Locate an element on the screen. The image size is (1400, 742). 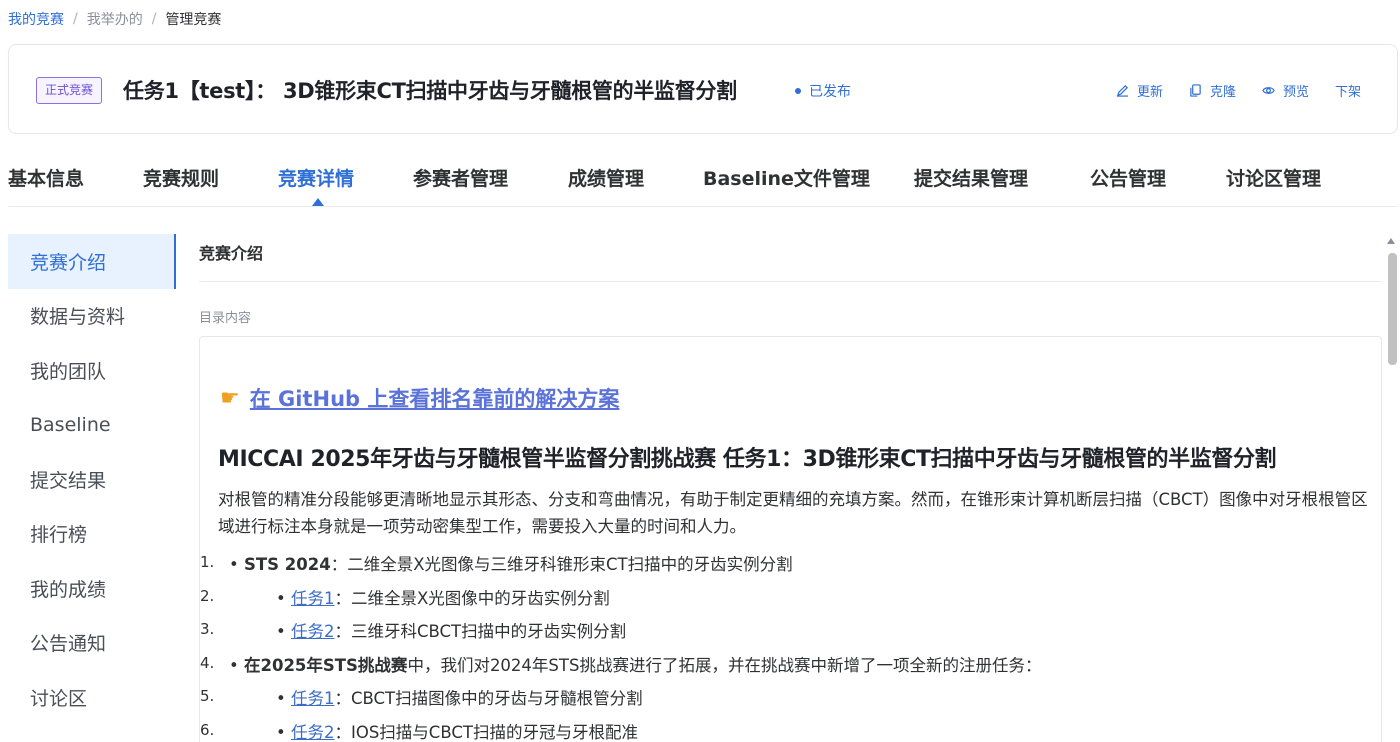
header-actions: 更新 克隆 预览 下架 is located at coordinates (1225, 90).